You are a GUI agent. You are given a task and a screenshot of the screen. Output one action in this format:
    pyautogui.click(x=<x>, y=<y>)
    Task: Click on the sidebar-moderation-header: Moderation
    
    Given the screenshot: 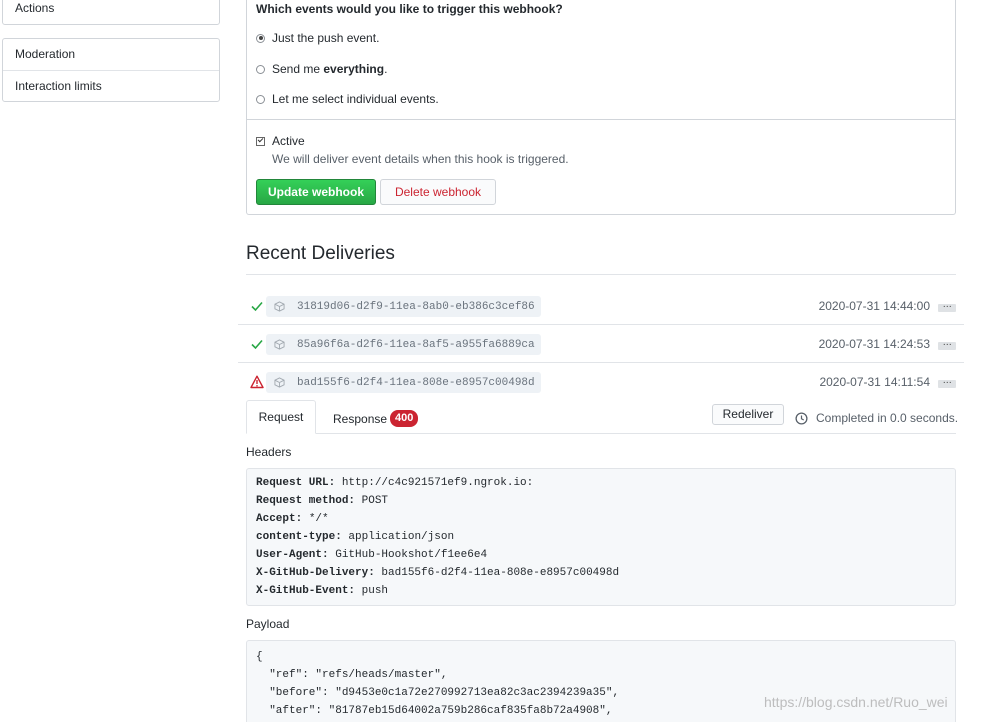 What is the action you would take?
    pyautogui.click(x=45, y=54)
    